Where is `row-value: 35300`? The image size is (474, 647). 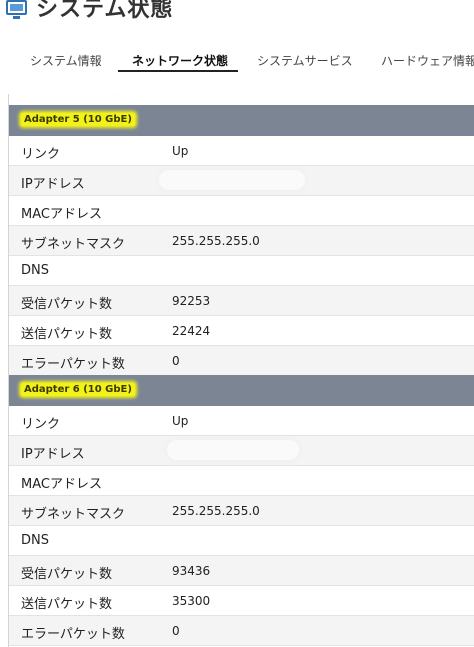 row-value: 35300 is located at coordinates (191, 601).